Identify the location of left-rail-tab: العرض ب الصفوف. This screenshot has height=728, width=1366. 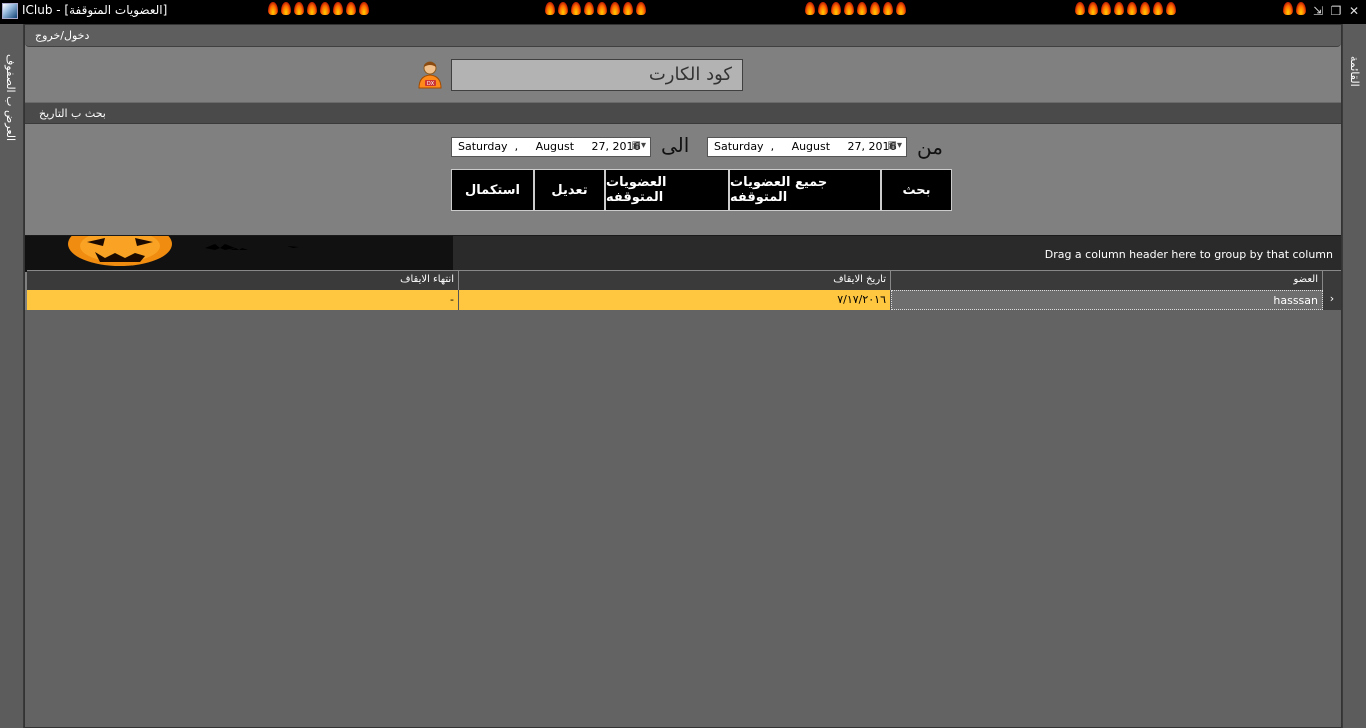
(10, 97).